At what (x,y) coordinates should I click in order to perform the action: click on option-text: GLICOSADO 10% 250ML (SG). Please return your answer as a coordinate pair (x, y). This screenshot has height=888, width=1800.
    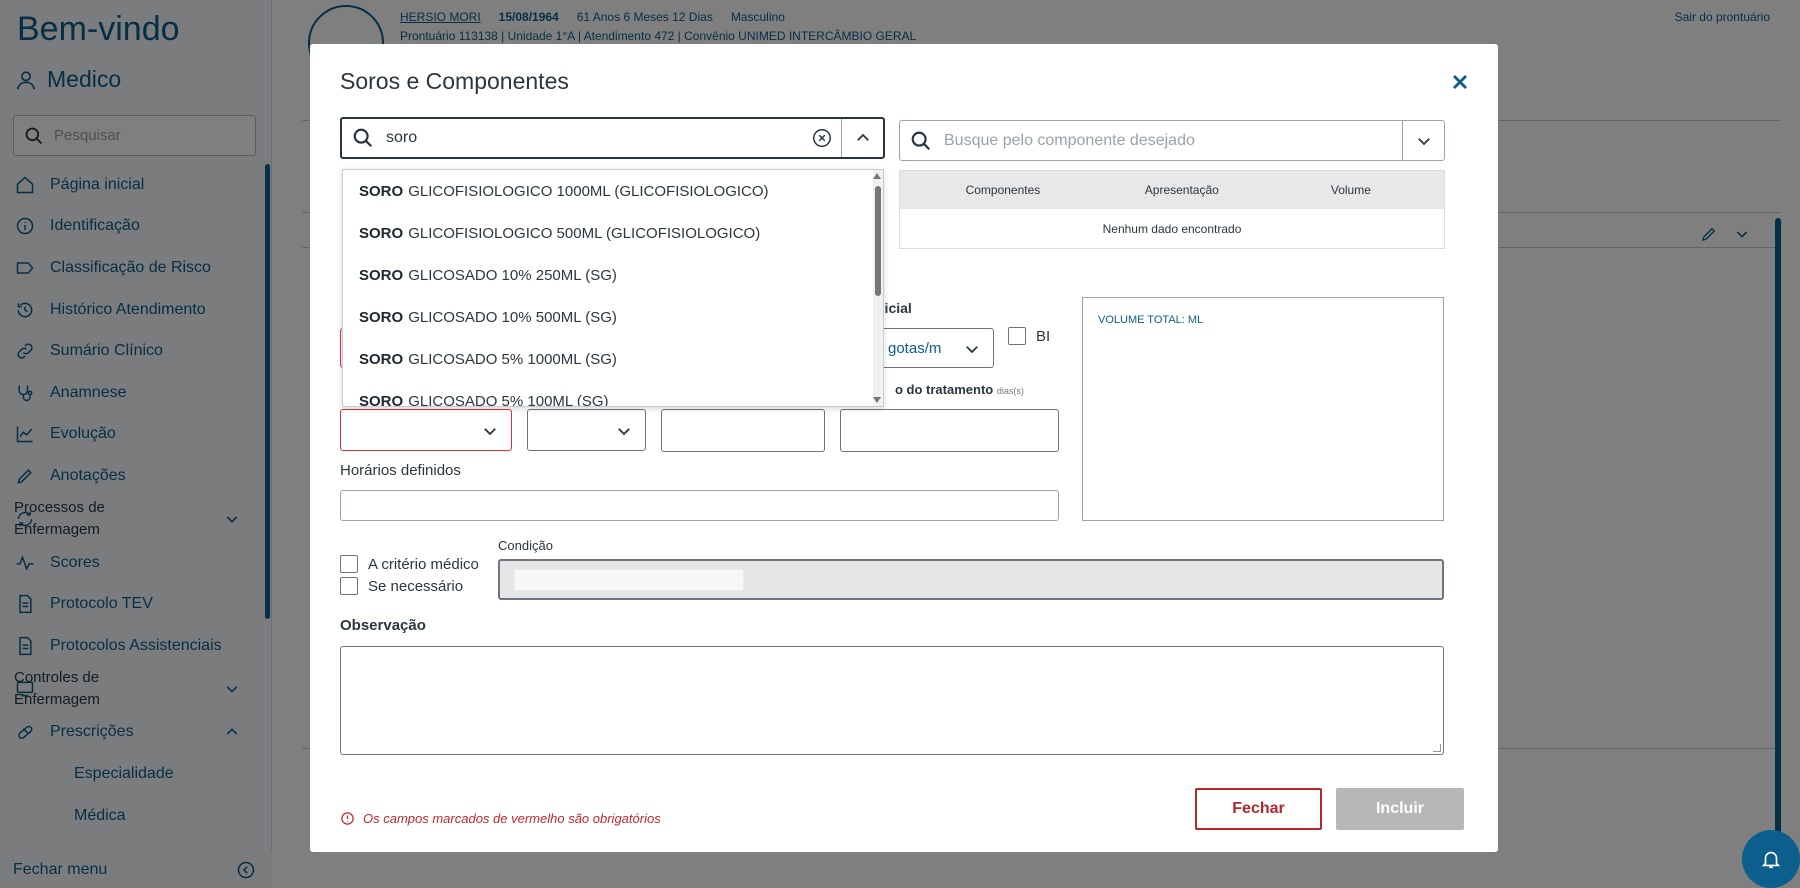
    Looking at the image, I should click on (512, 275).